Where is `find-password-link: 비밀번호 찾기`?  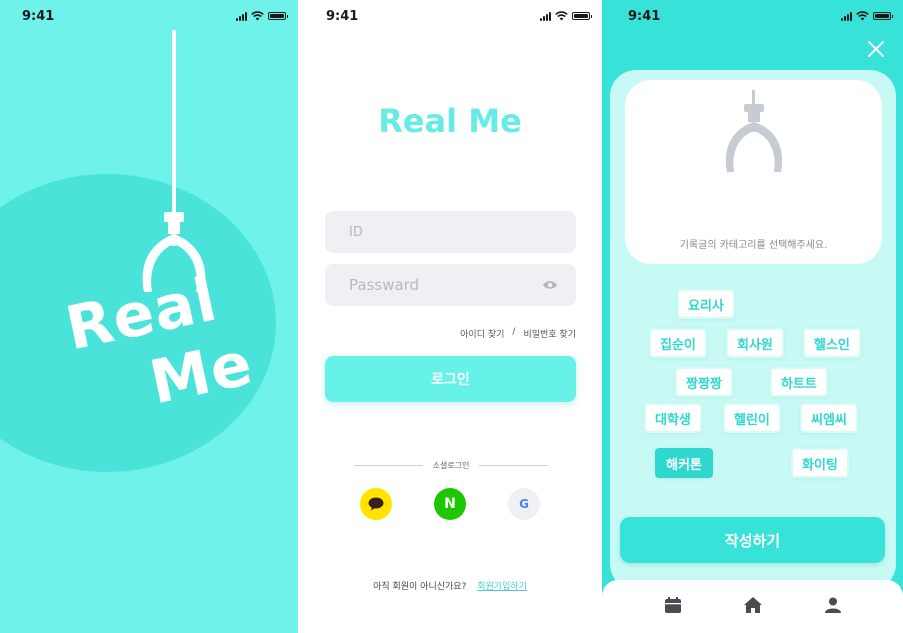 find-password-link: 비밀번호 찾기 is located at coordinates (549, 333).